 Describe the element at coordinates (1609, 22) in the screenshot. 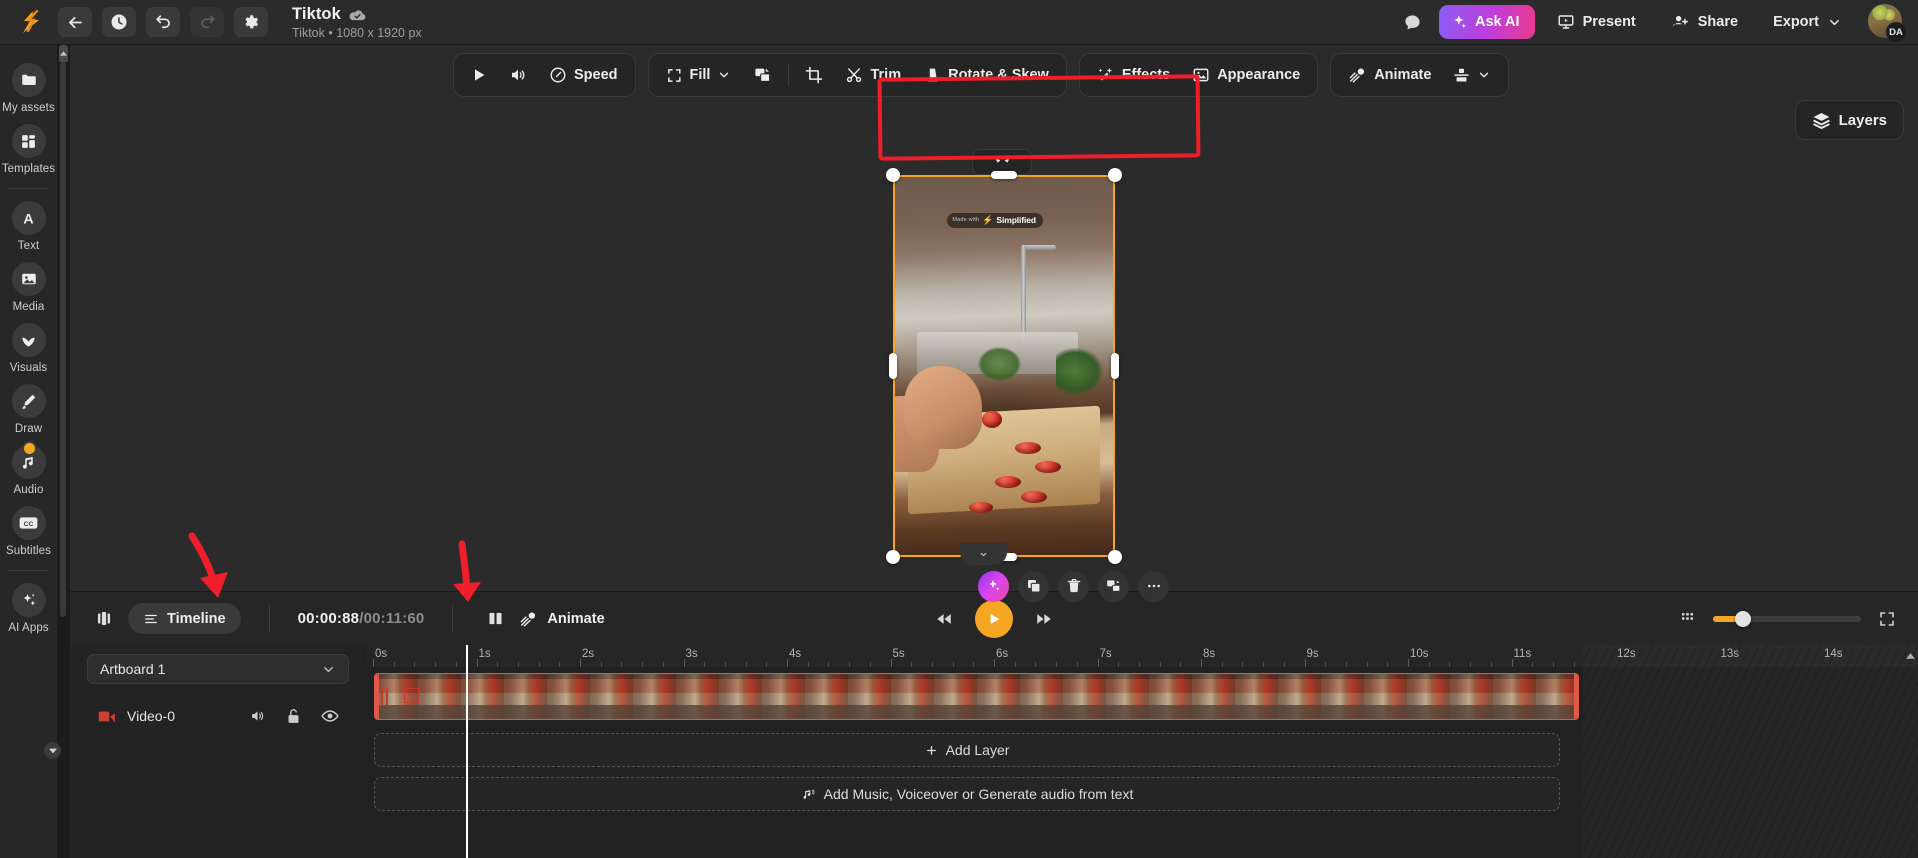

I see `present-label: Present` at that location.